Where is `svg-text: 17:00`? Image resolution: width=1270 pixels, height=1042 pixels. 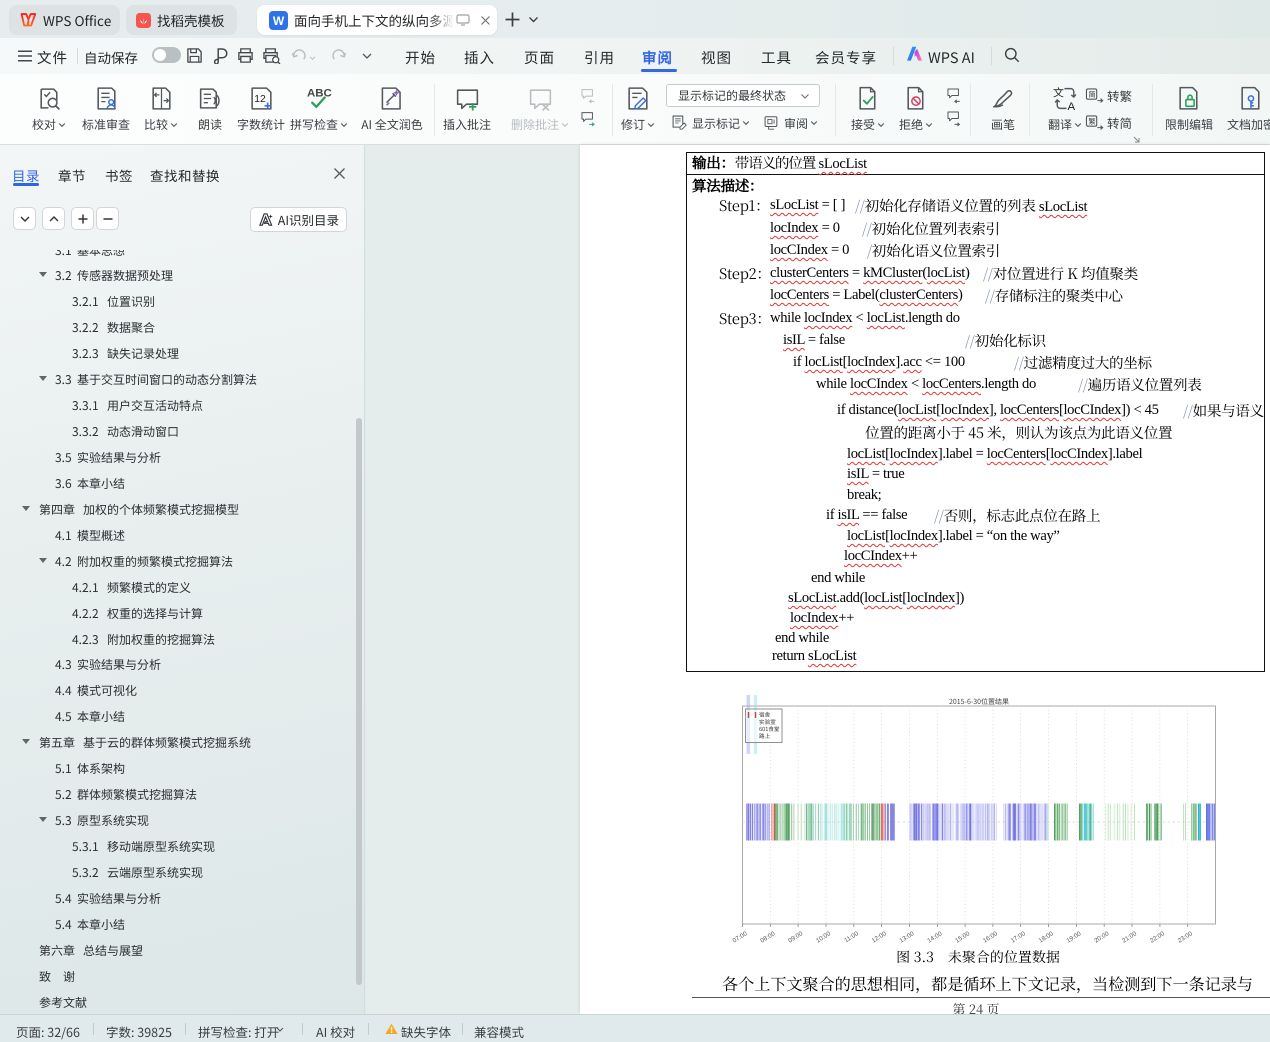 svg-text: 17:00 is located at coordinates (1018, 937).